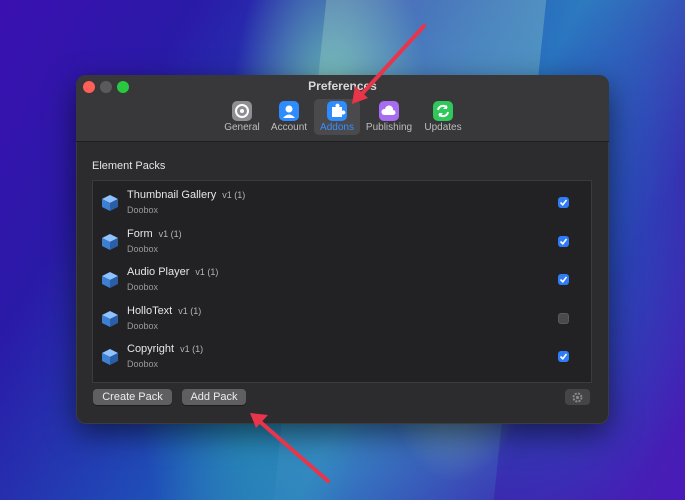 Image resolution: width=685 pixels, height=500 pixels. I want to click on list-item: HolloText v1 (1) Doobox, so click(342, 318).